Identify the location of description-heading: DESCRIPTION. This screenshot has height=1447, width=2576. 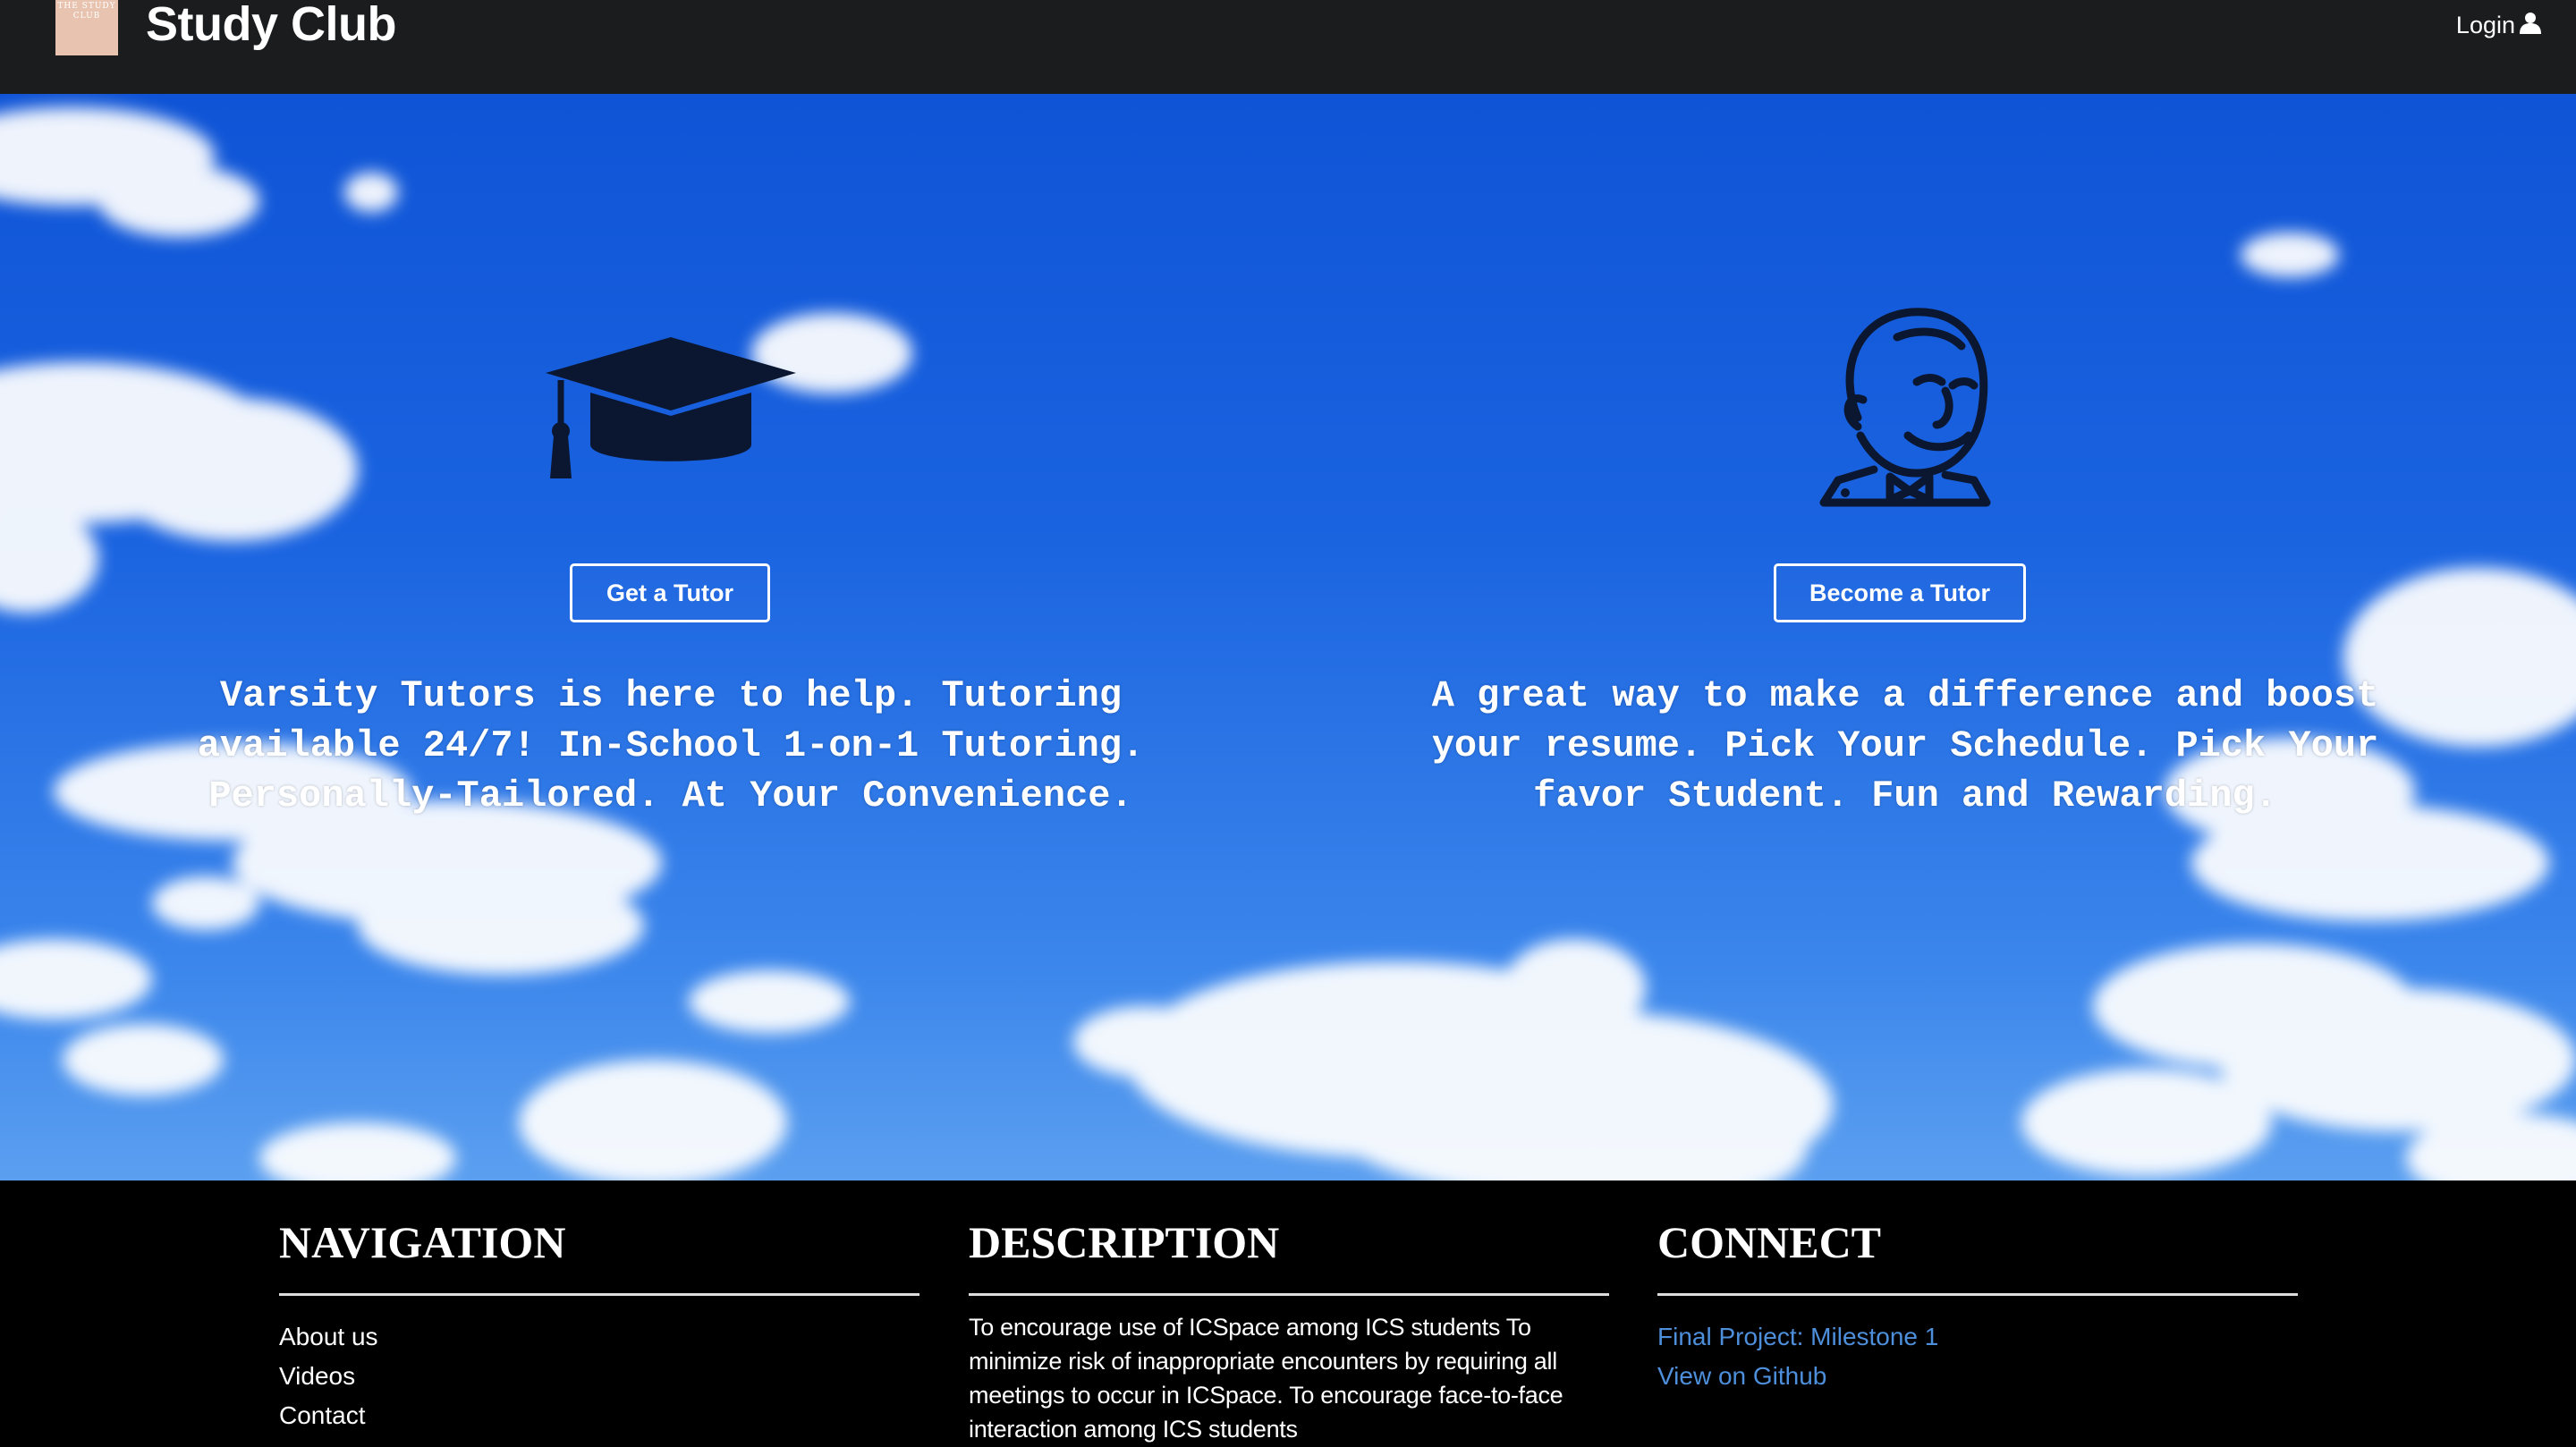
(1124, 1242).